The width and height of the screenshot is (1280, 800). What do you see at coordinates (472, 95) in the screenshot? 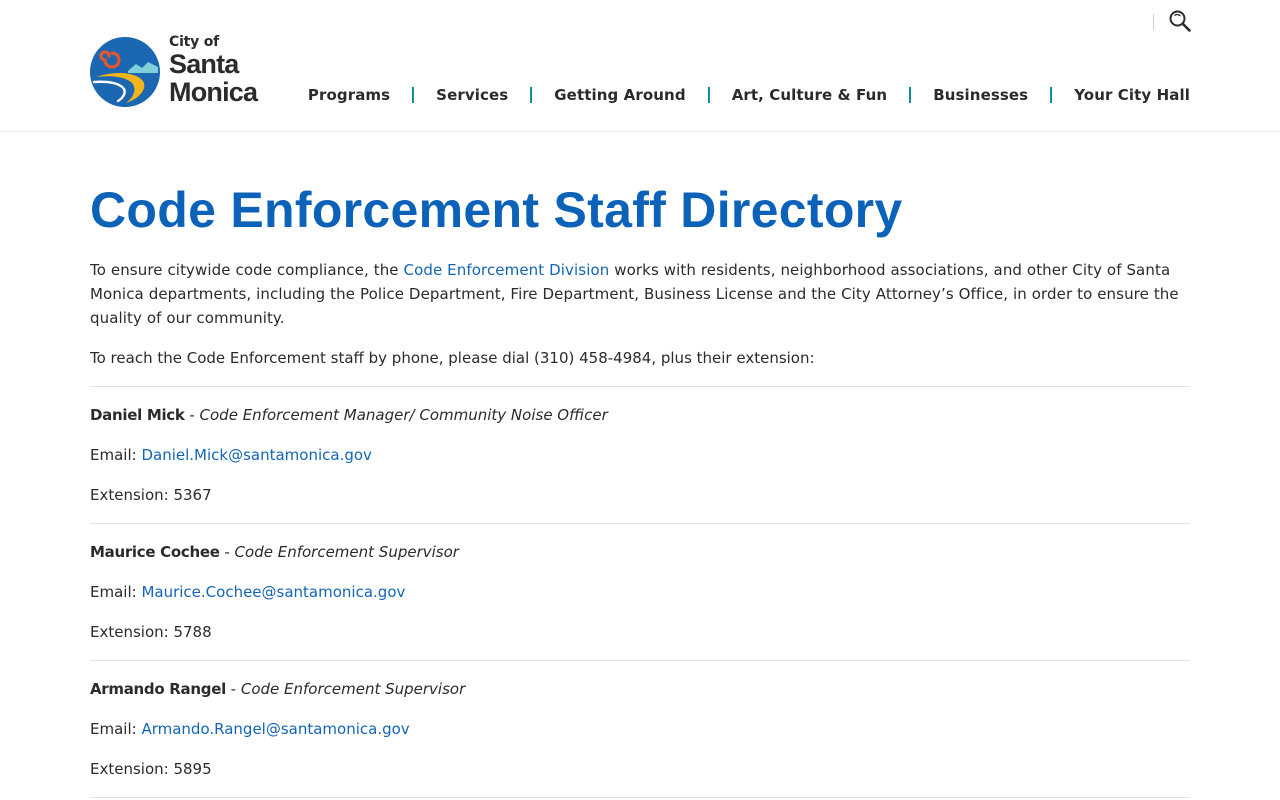
I see `nav-services: Services` at bounding box center [472, 95].